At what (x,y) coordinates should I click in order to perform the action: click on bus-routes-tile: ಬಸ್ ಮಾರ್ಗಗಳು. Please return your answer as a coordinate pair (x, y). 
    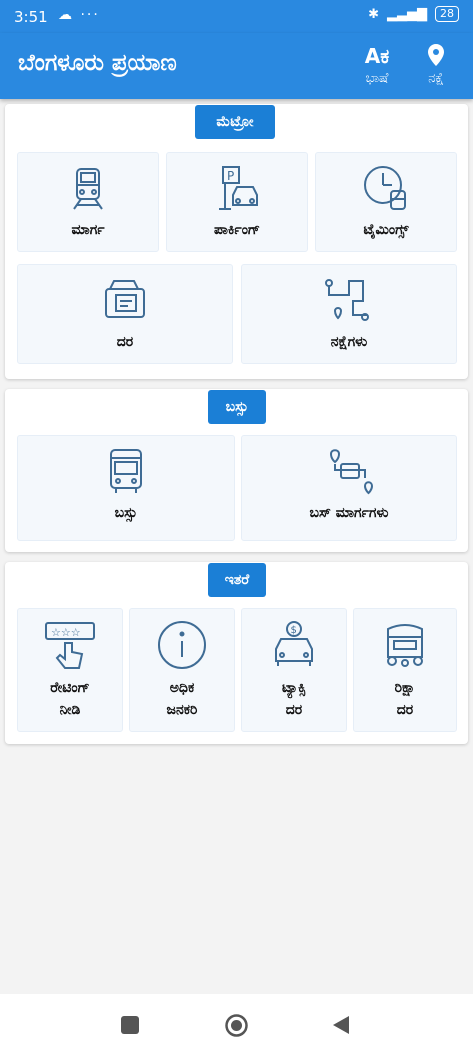
    Looking at the image, I should click on (349, 488).